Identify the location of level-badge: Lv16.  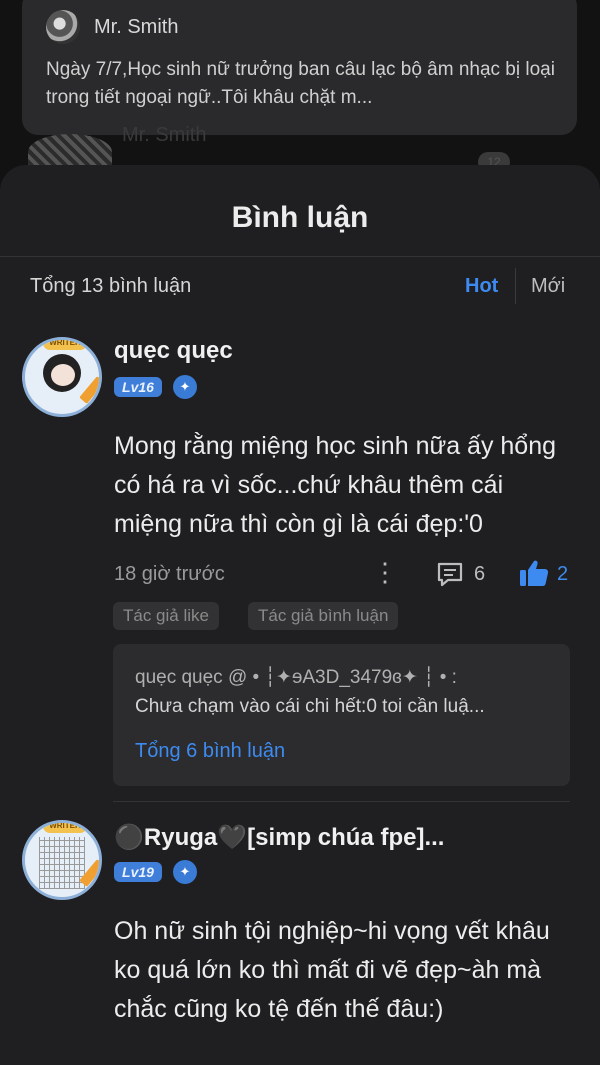
(138, 387).